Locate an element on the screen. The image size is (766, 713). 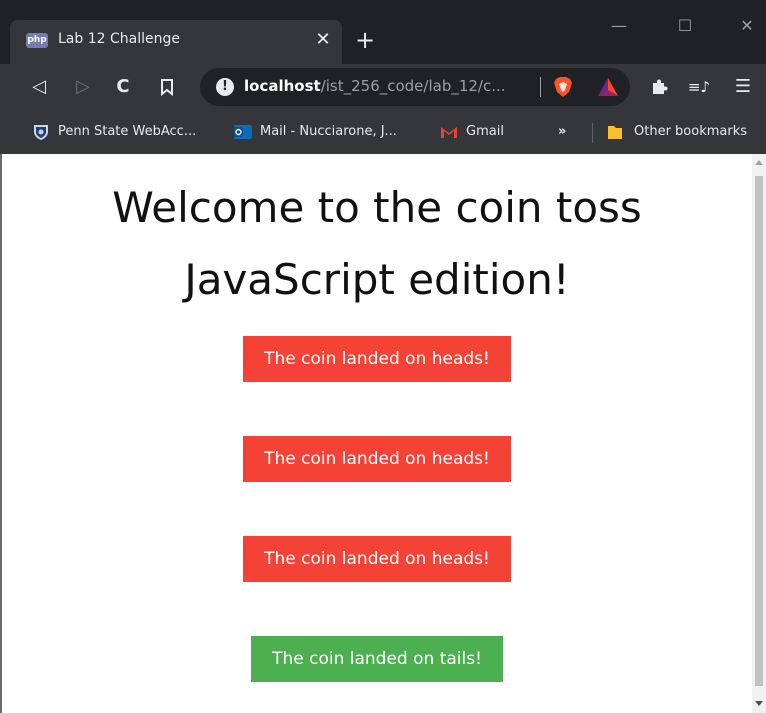
puzzle-icon is located at coordinates (660, 86).